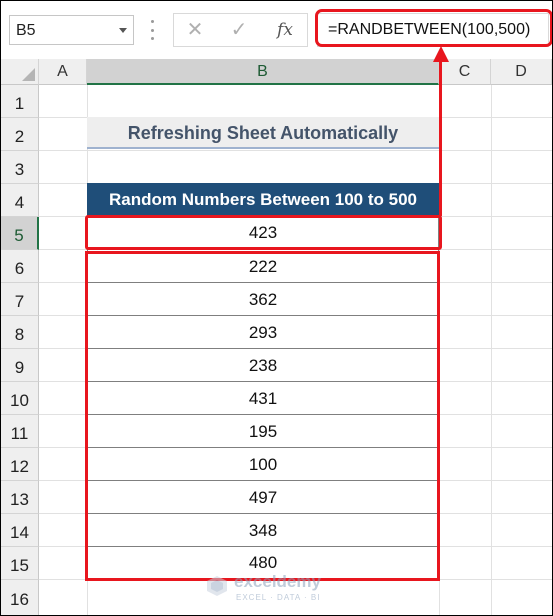 The height and width of the screenshot is (616, 553). I want to click on column-header-a: A, so click(63, 72).